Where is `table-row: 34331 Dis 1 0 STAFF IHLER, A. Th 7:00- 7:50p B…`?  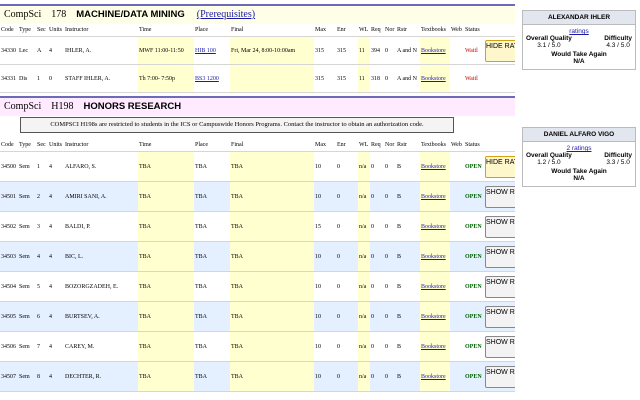 table-row: 34331 Dis 1 0 STAFF IHLER, A. Th 7:00- 7:50p B… is located at coordinates (257, 78).